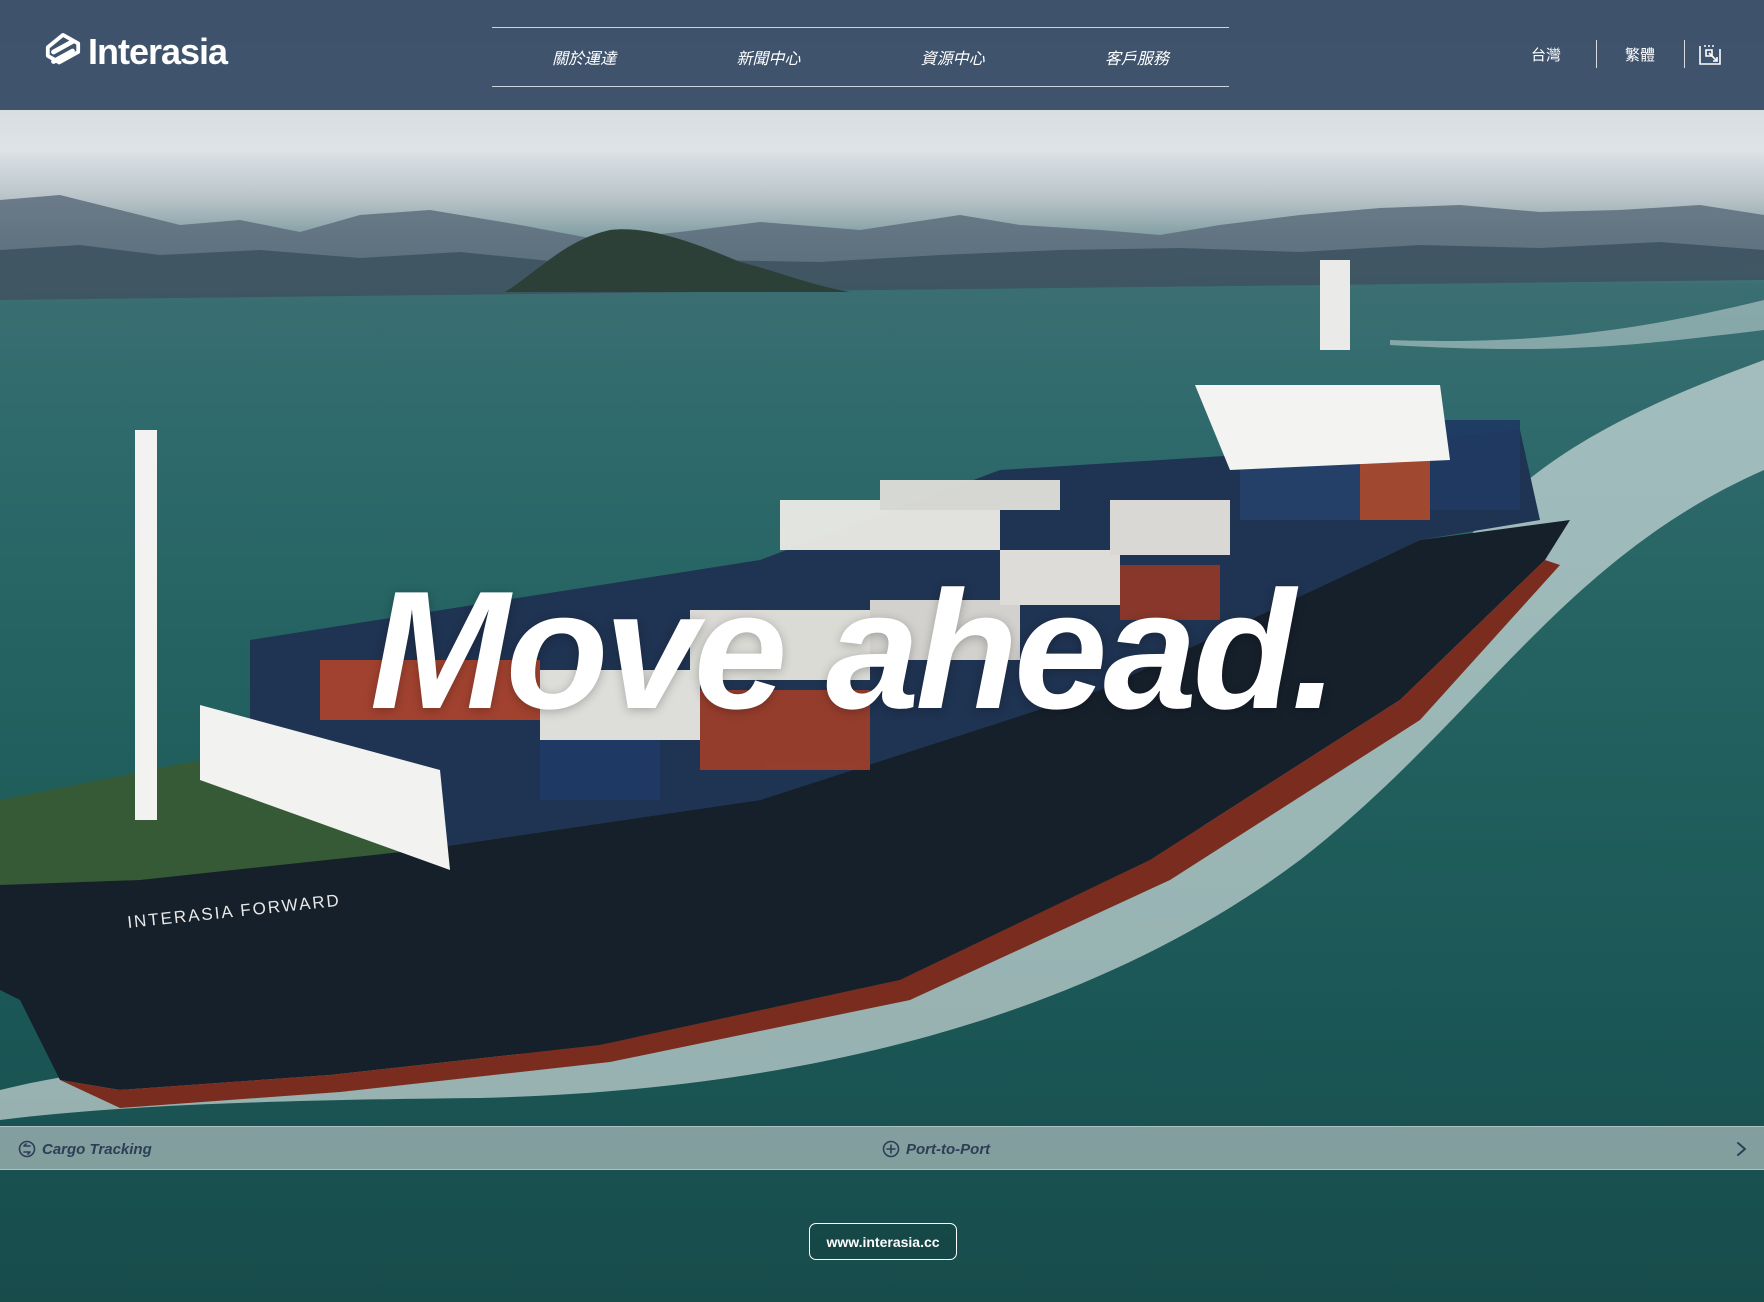 The height and width of the screenshot is (1302, 1764). What do you see at coordinates (27, 1149) in the screenshot?
I see `cargo-tracking-icon` at bounding box center [27, 1149].